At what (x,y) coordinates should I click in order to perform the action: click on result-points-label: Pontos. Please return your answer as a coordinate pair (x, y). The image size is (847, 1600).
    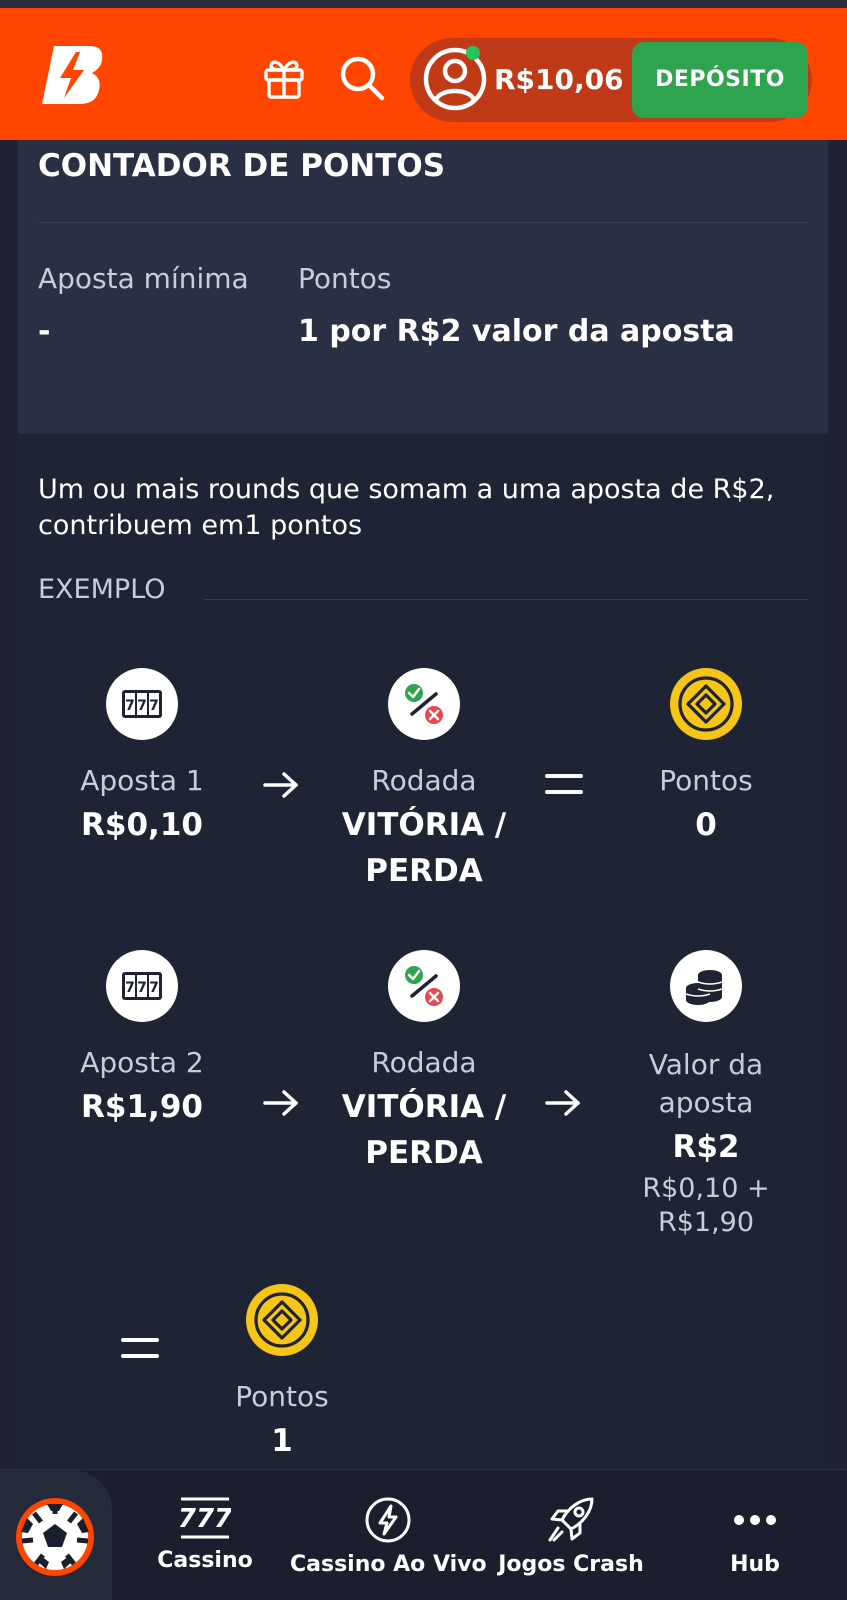
    Looking at the image, I should click on (282, 1396).